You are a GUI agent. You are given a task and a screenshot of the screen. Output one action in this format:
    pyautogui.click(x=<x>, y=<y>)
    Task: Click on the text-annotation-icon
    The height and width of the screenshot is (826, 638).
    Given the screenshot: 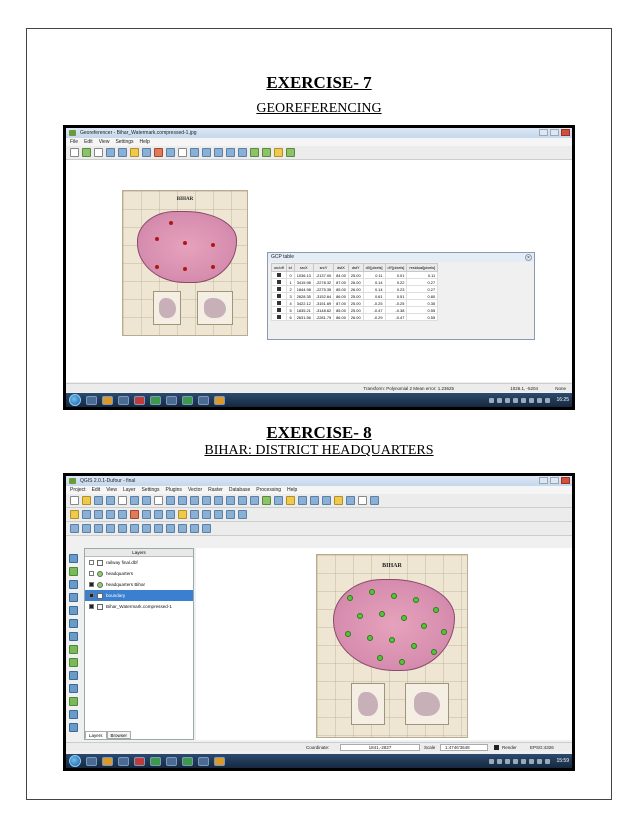 What is the action you would take?
    pyautogui.click(x=362, y=500)
    